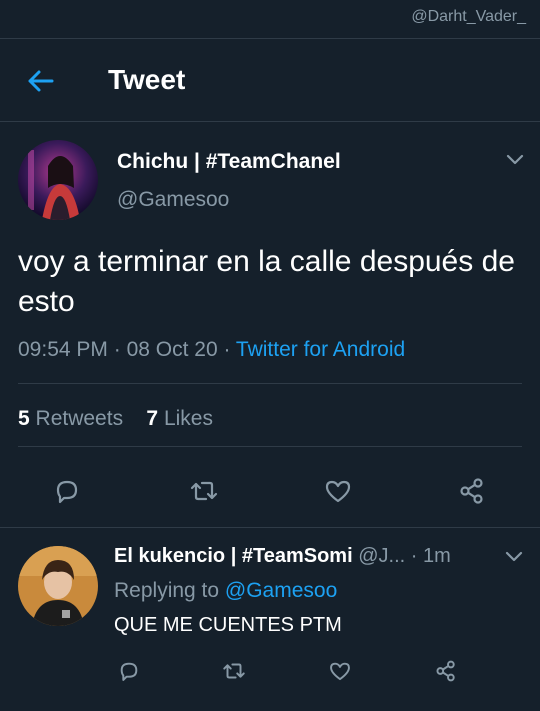 The image size is (540, 711). Describe the element at coordinates (228, 625) in the screenshot. I see `reply-text: QUE ME CUENTES PTM` at that location.